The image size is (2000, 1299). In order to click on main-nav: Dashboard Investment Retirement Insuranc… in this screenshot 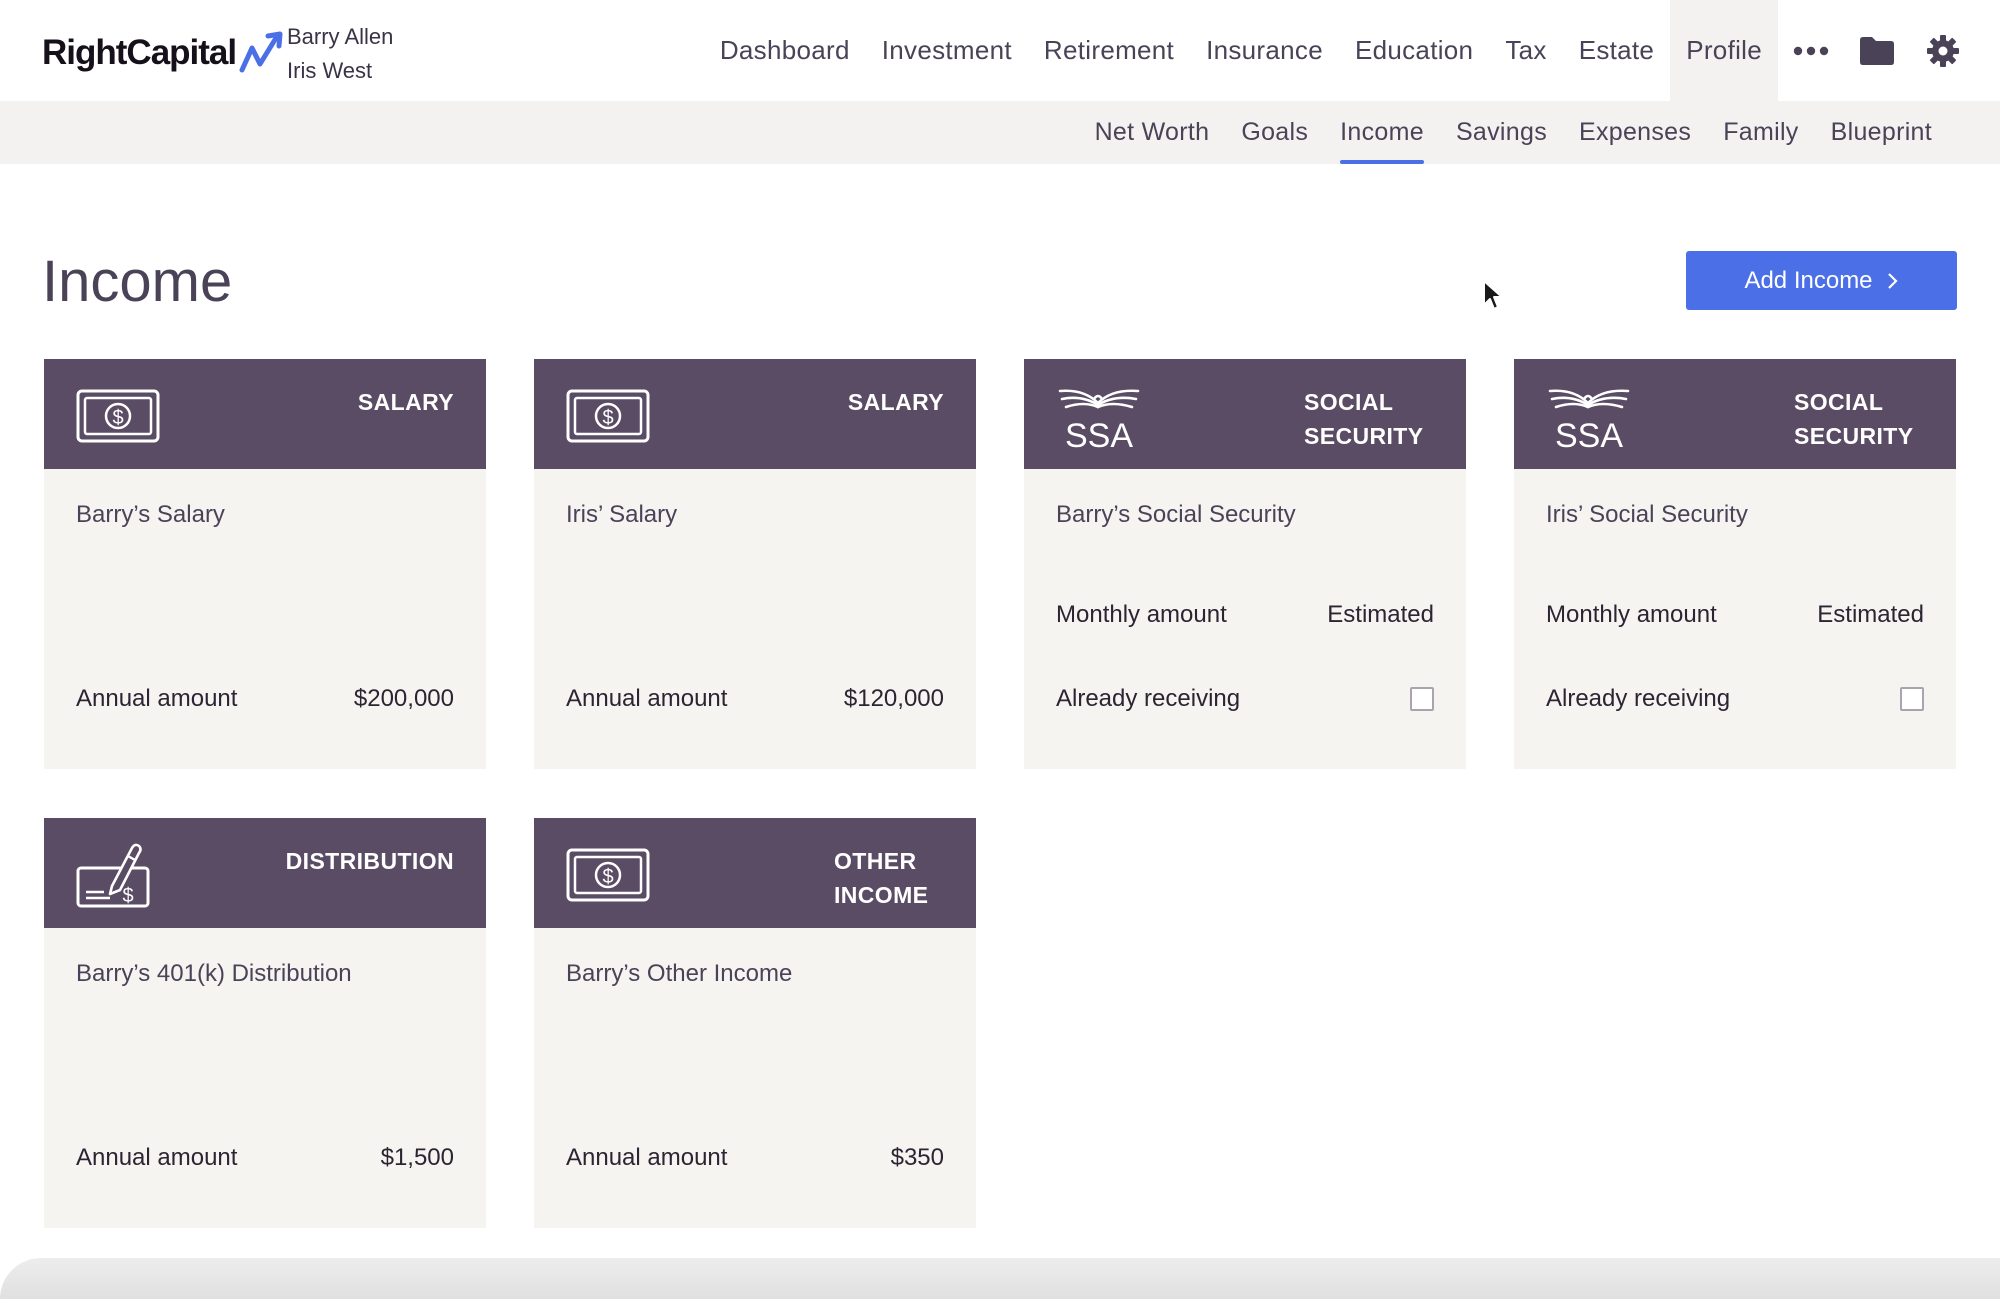, I will do `click(1352, 50)`.